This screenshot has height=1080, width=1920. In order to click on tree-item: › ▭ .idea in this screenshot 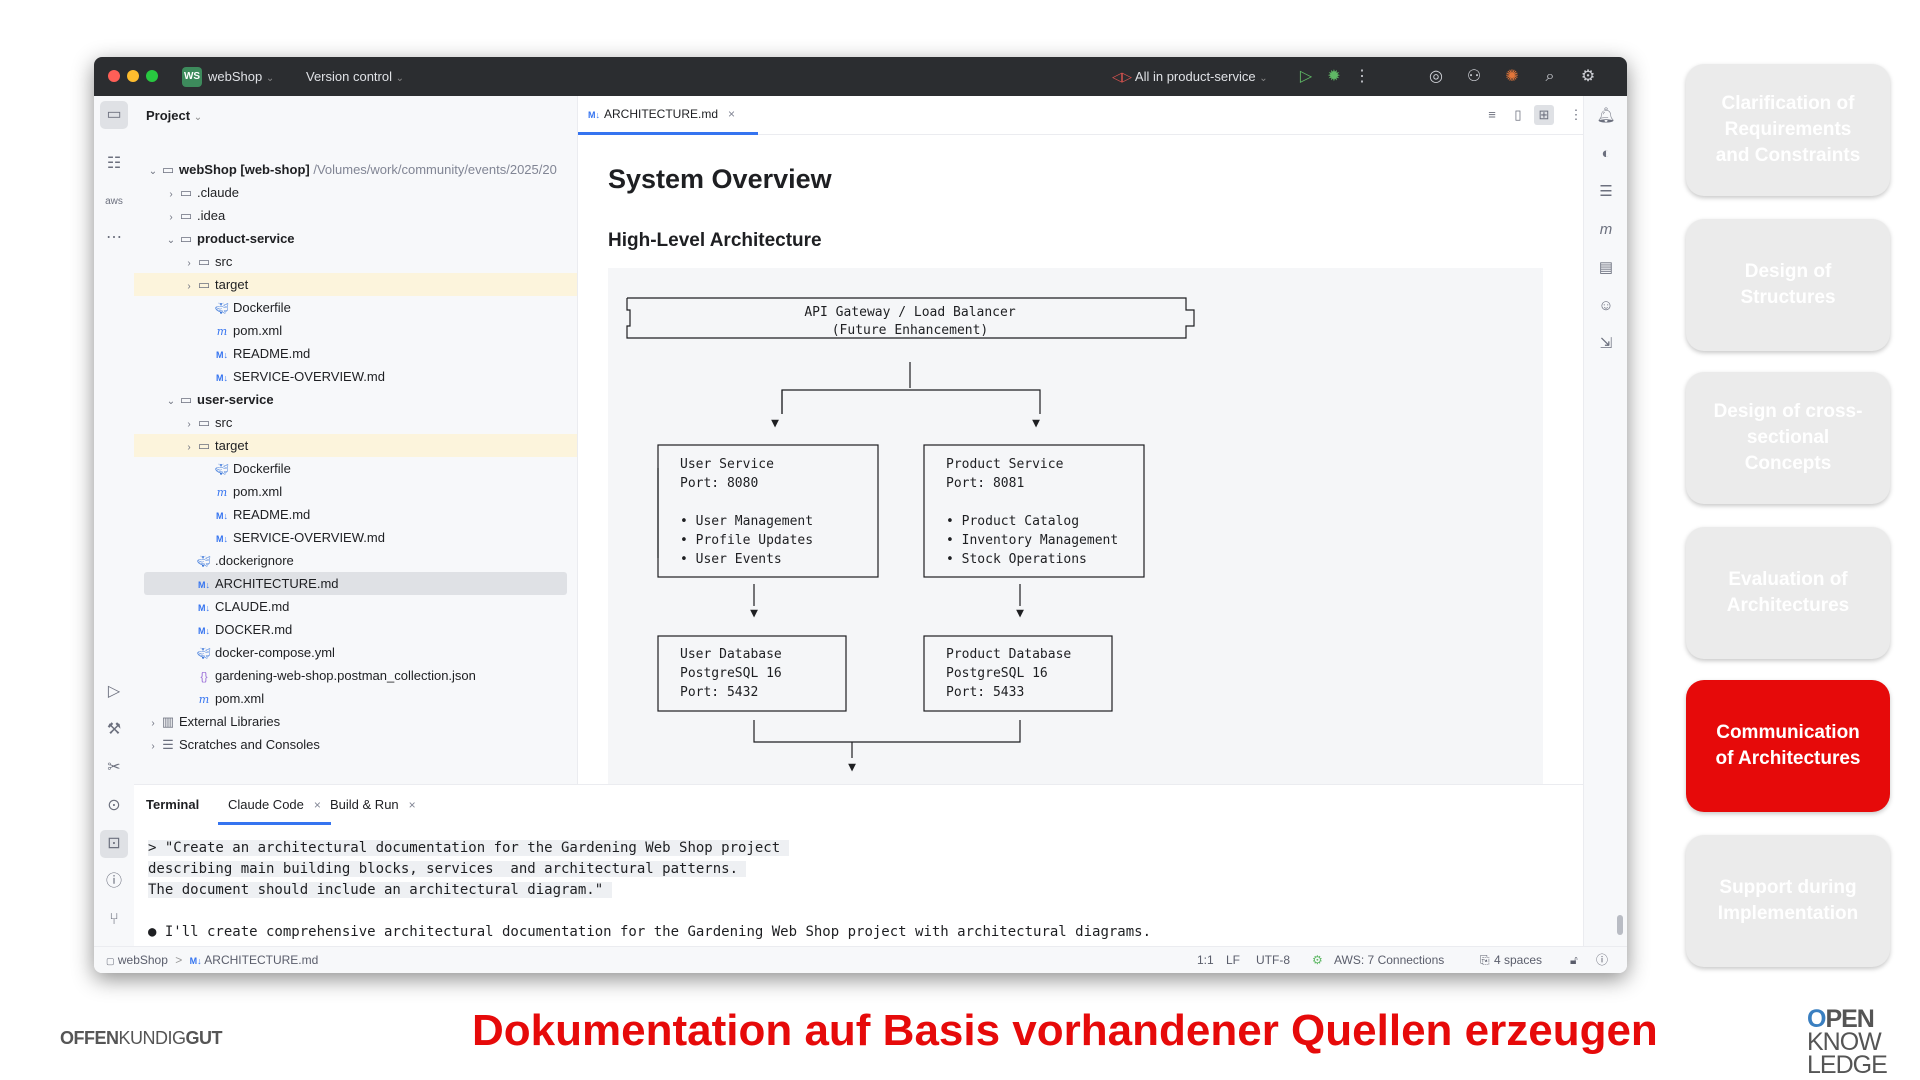, I will do `click(355, 215)`.